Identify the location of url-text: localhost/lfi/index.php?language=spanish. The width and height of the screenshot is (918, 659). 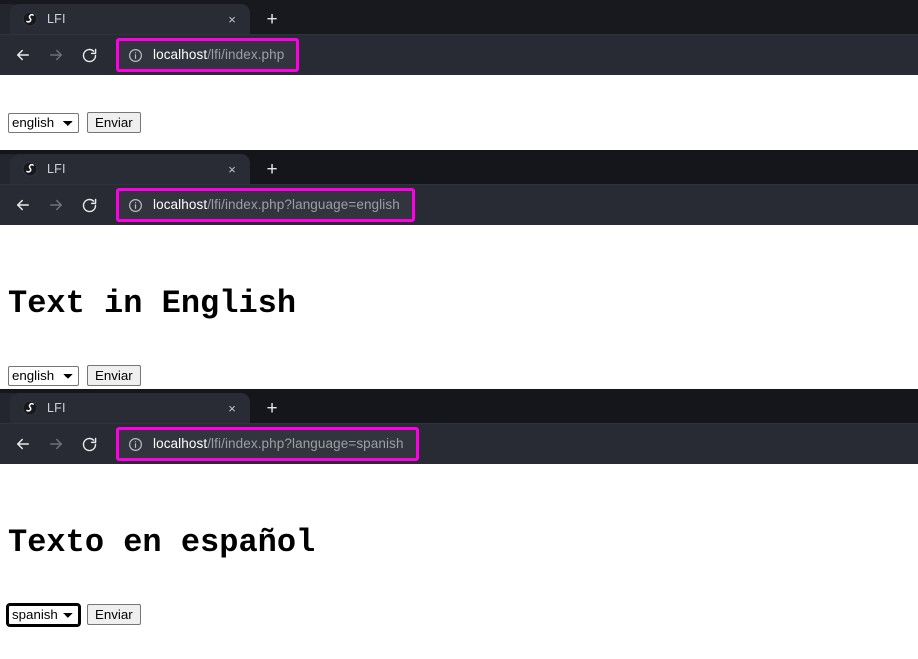
(278, 444).